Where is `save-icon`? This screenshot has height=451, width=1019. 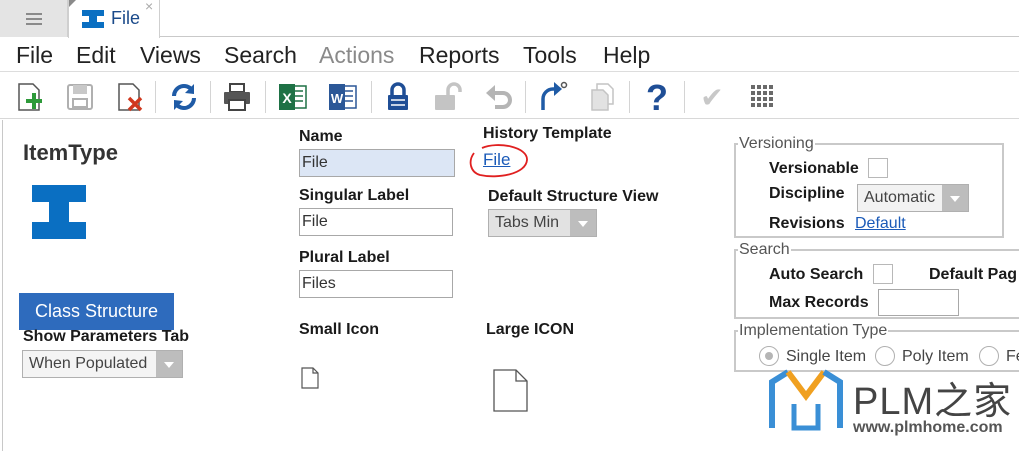
save-icon is located at coordinates (80, 97).